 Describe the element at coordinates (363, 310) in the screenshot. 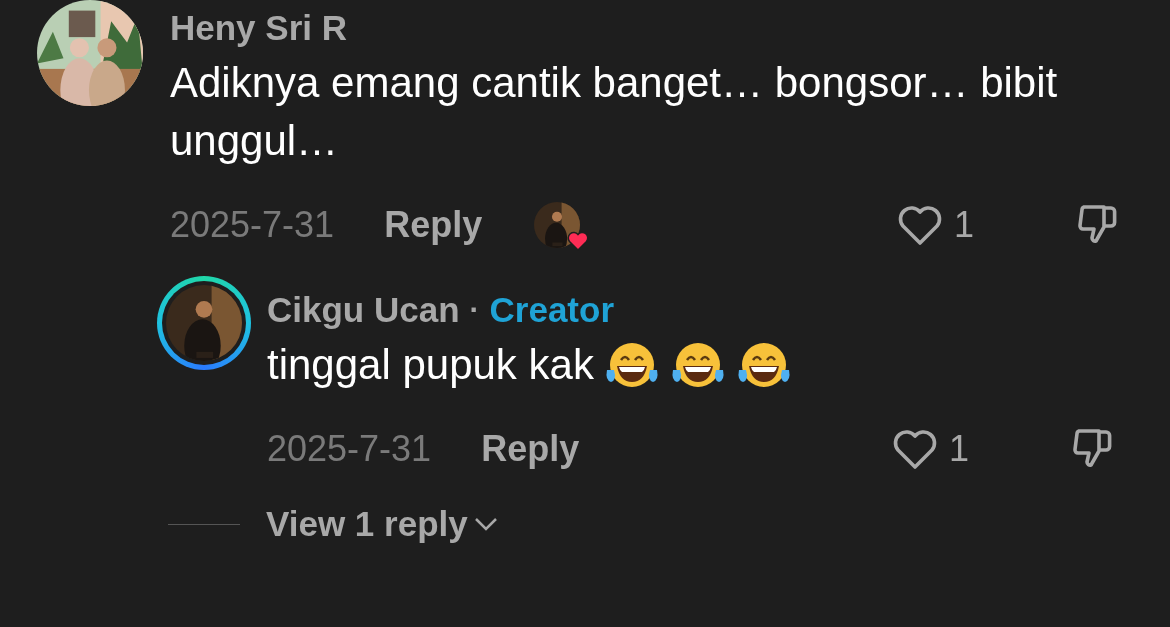

I see `comment-author: Cikgu Ucan` at that location.